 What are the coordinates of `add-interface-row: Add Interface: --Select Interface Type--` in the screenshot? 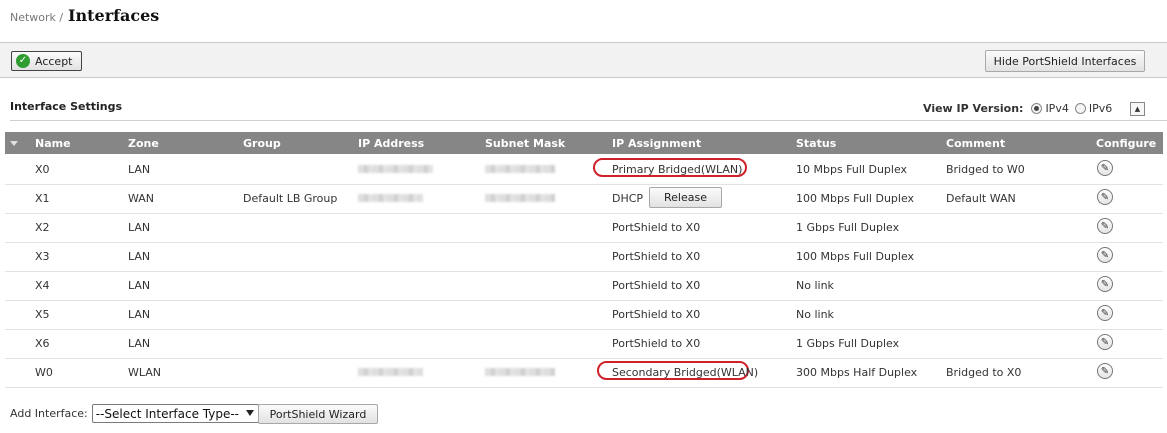 It's located at (134, 413).